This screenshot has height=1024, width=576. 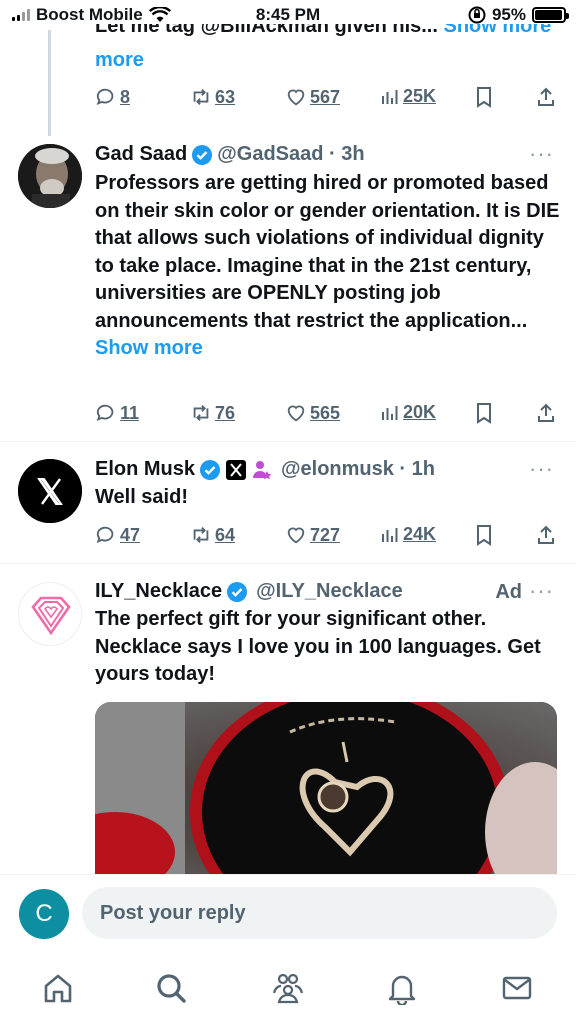 I want to click on like-count: 727, so click(x=325, y=534).